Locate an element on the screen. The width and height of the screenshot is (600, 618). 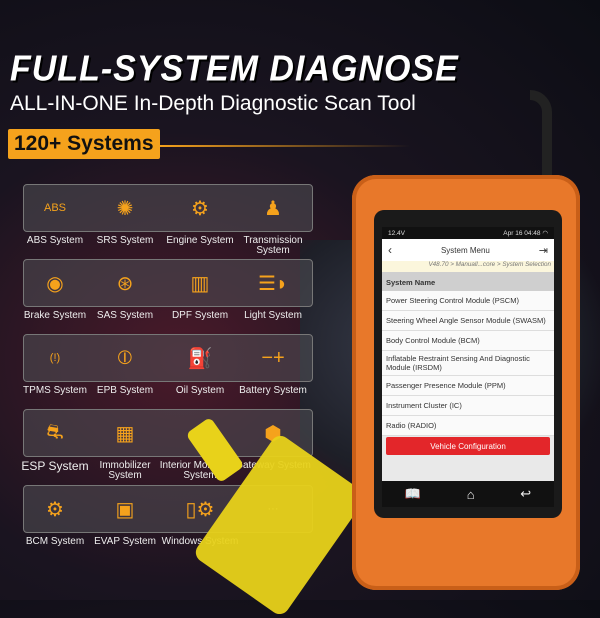
back-icon: ‹ is located at coordinates (390, 250).